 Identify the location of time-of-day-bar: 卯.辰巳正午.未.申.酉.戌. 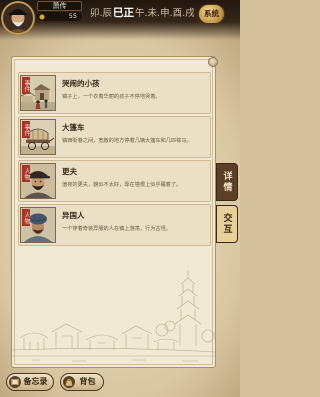
(142, 13).